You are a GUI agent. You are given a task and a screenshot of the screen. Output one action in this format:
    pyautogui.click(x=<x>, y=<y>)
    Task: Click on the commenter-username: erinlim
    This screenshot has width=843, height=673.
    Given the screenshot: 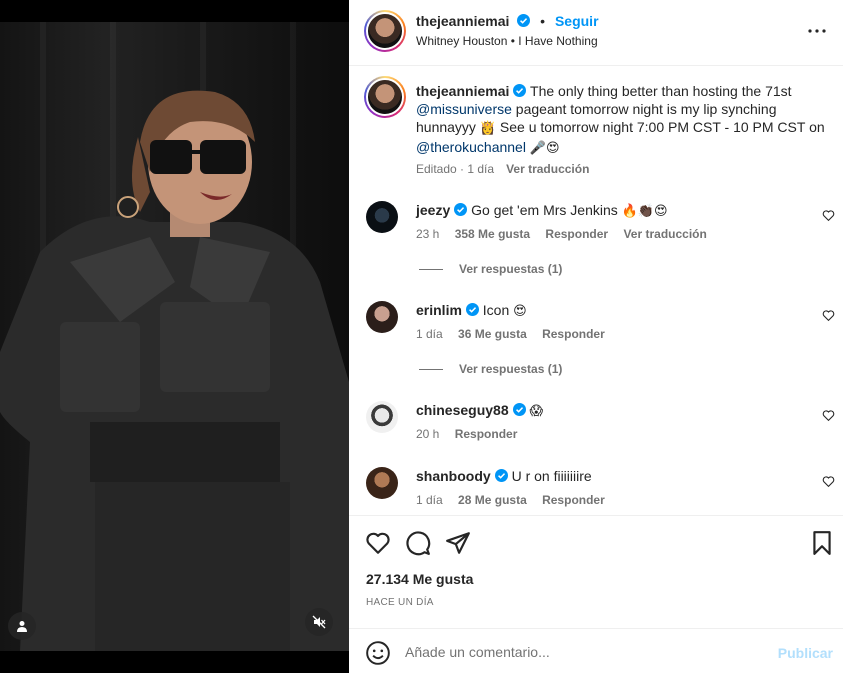 What is the action you would take?
    pyautogui.click(x=439, y=310)
    